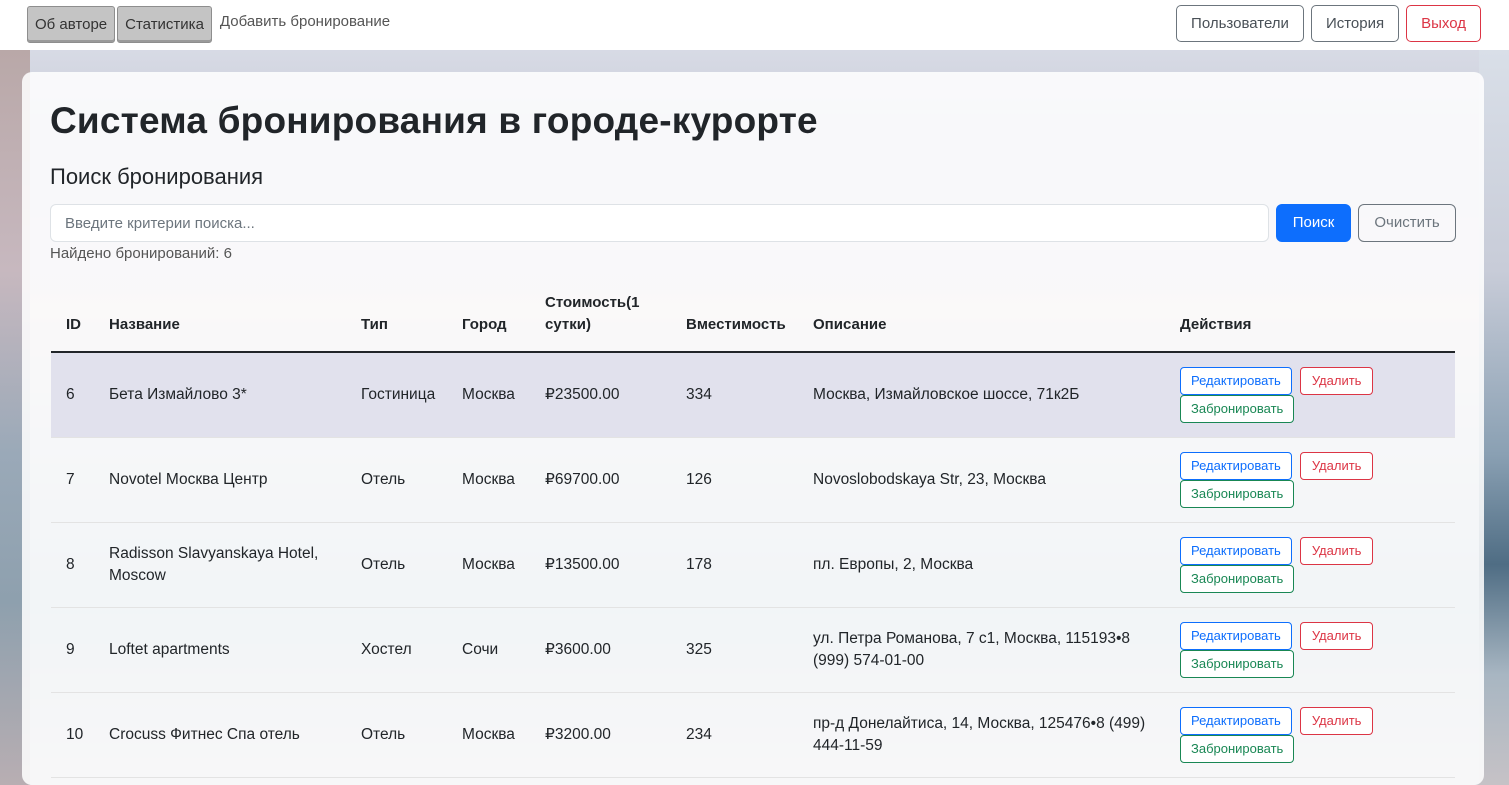  What do you see at coordinates (434, 120) in the screenshot?
I see `page-title: Система бронирования в городе-курорте` at bounding box center [434, 120].